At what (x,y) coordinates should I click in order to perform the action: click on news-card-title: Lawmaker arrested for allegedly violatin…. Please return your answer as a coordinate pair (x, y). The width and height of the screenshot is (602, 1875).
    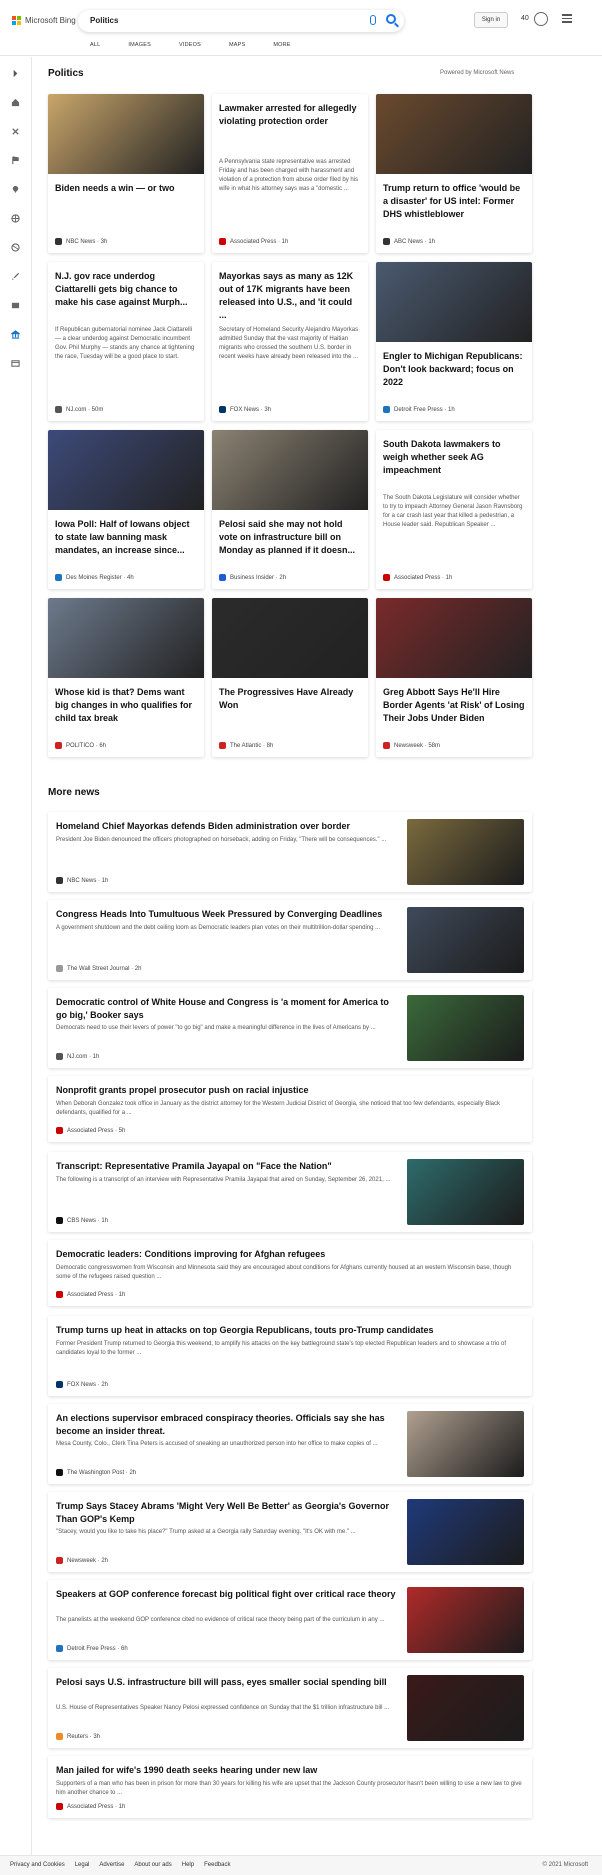
    Looking at the image, I should click on (290, 115).